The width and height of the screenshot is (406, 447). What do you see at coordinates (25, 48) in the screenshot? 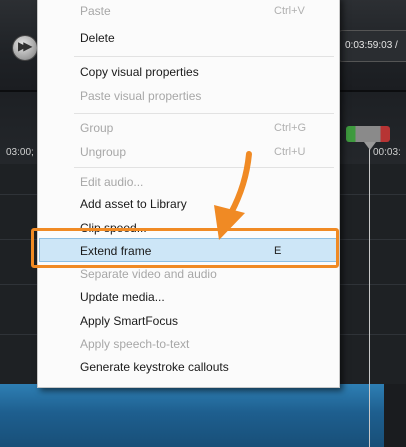
I see `fast-forward-icon: ▶▶` at bounding box center [25, 48].